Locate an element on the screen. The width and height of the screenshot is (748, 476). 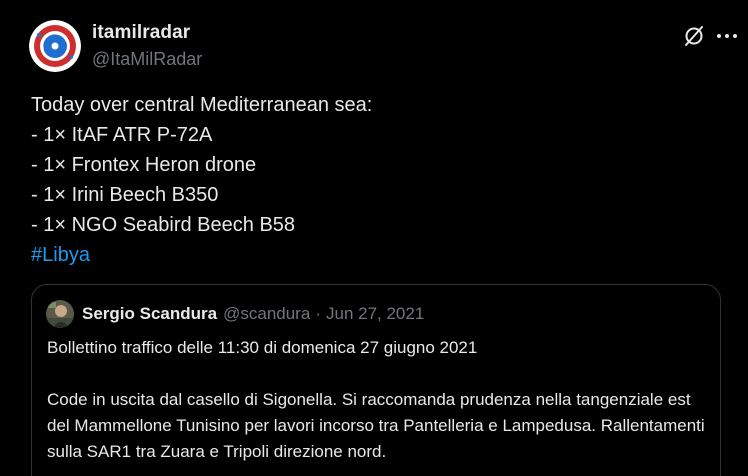
author-display-name: itamilradar is located at coordinates (147, 33).